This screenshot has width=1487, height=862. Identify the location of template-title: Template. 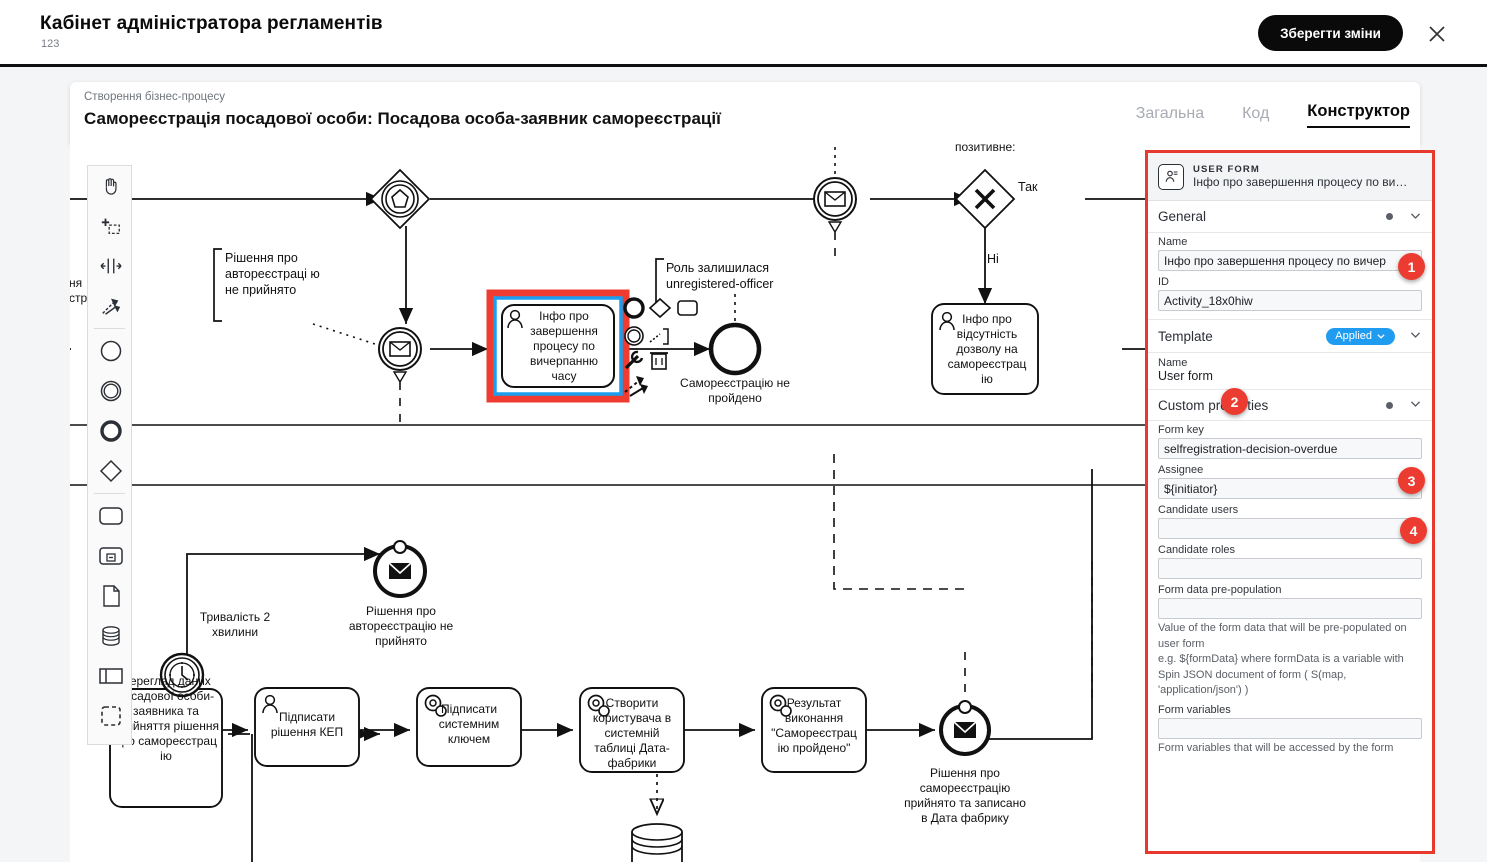
(1185, 336).